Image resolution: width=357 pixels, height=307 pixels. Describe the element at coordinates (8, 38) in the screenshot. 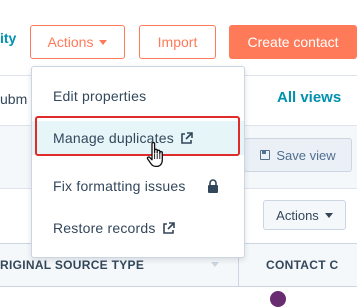

I see `cut-off-link-text: ity` at that location.